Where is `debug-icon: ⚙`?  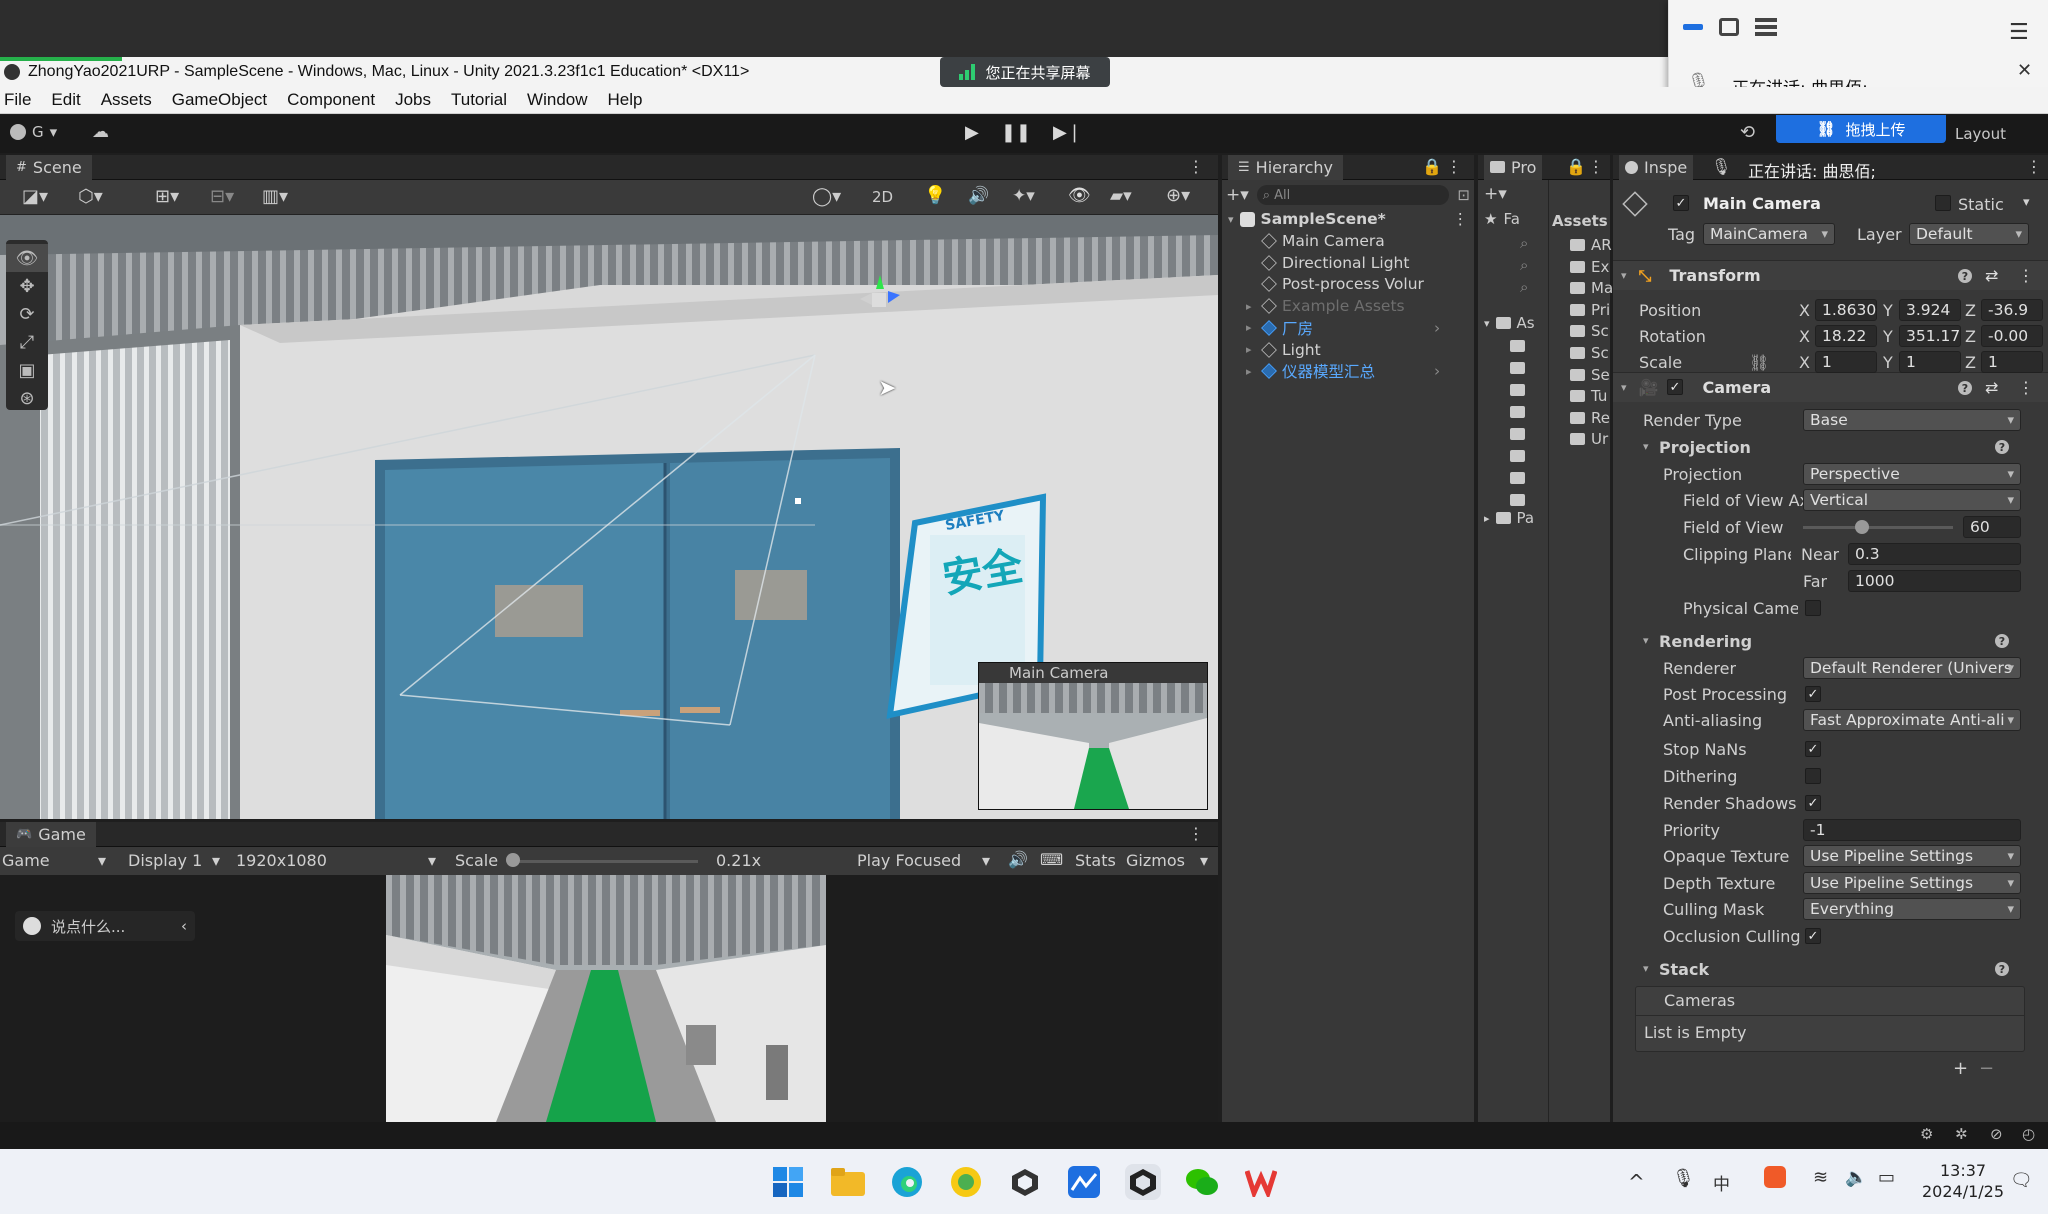
debug-icon: ⚙ is located at coordinates (1926, 1134).